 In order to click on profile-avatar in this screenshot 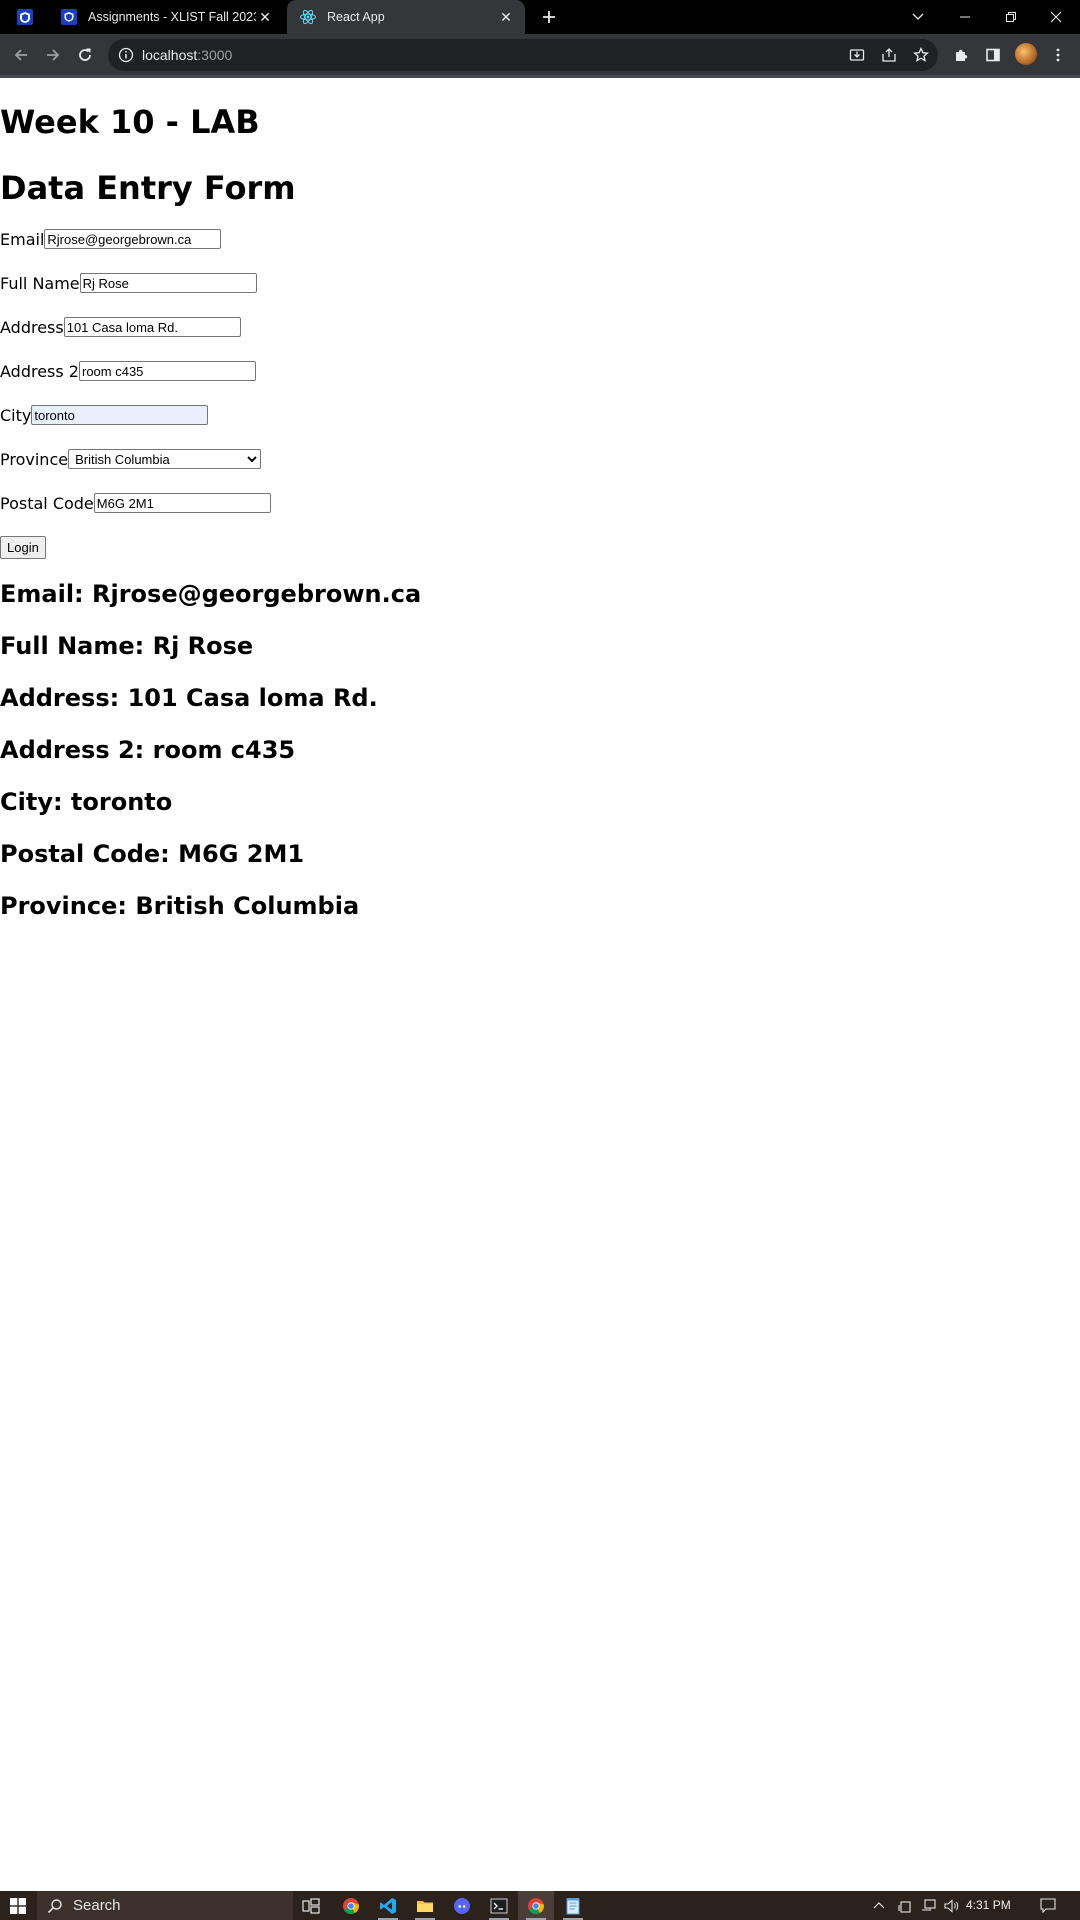, I will do `click(1026, 54)`.